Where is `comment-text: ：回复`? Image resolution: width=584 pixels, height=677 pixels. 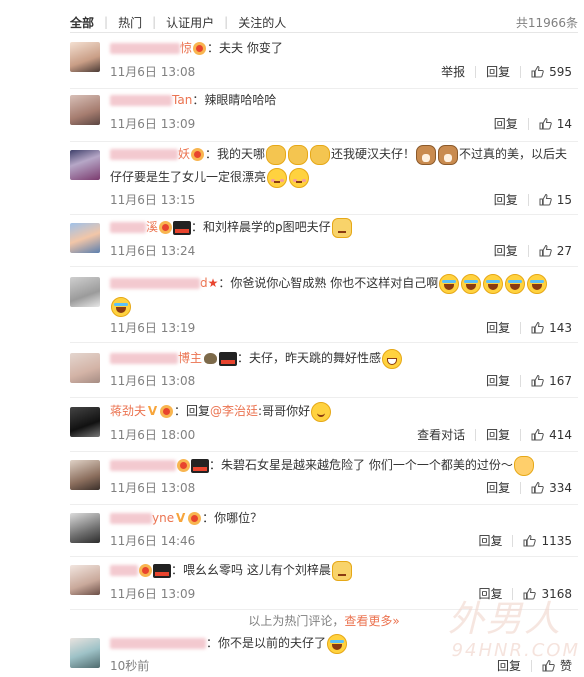
comment-text: ：回复 is located at coordinates (192, 411).